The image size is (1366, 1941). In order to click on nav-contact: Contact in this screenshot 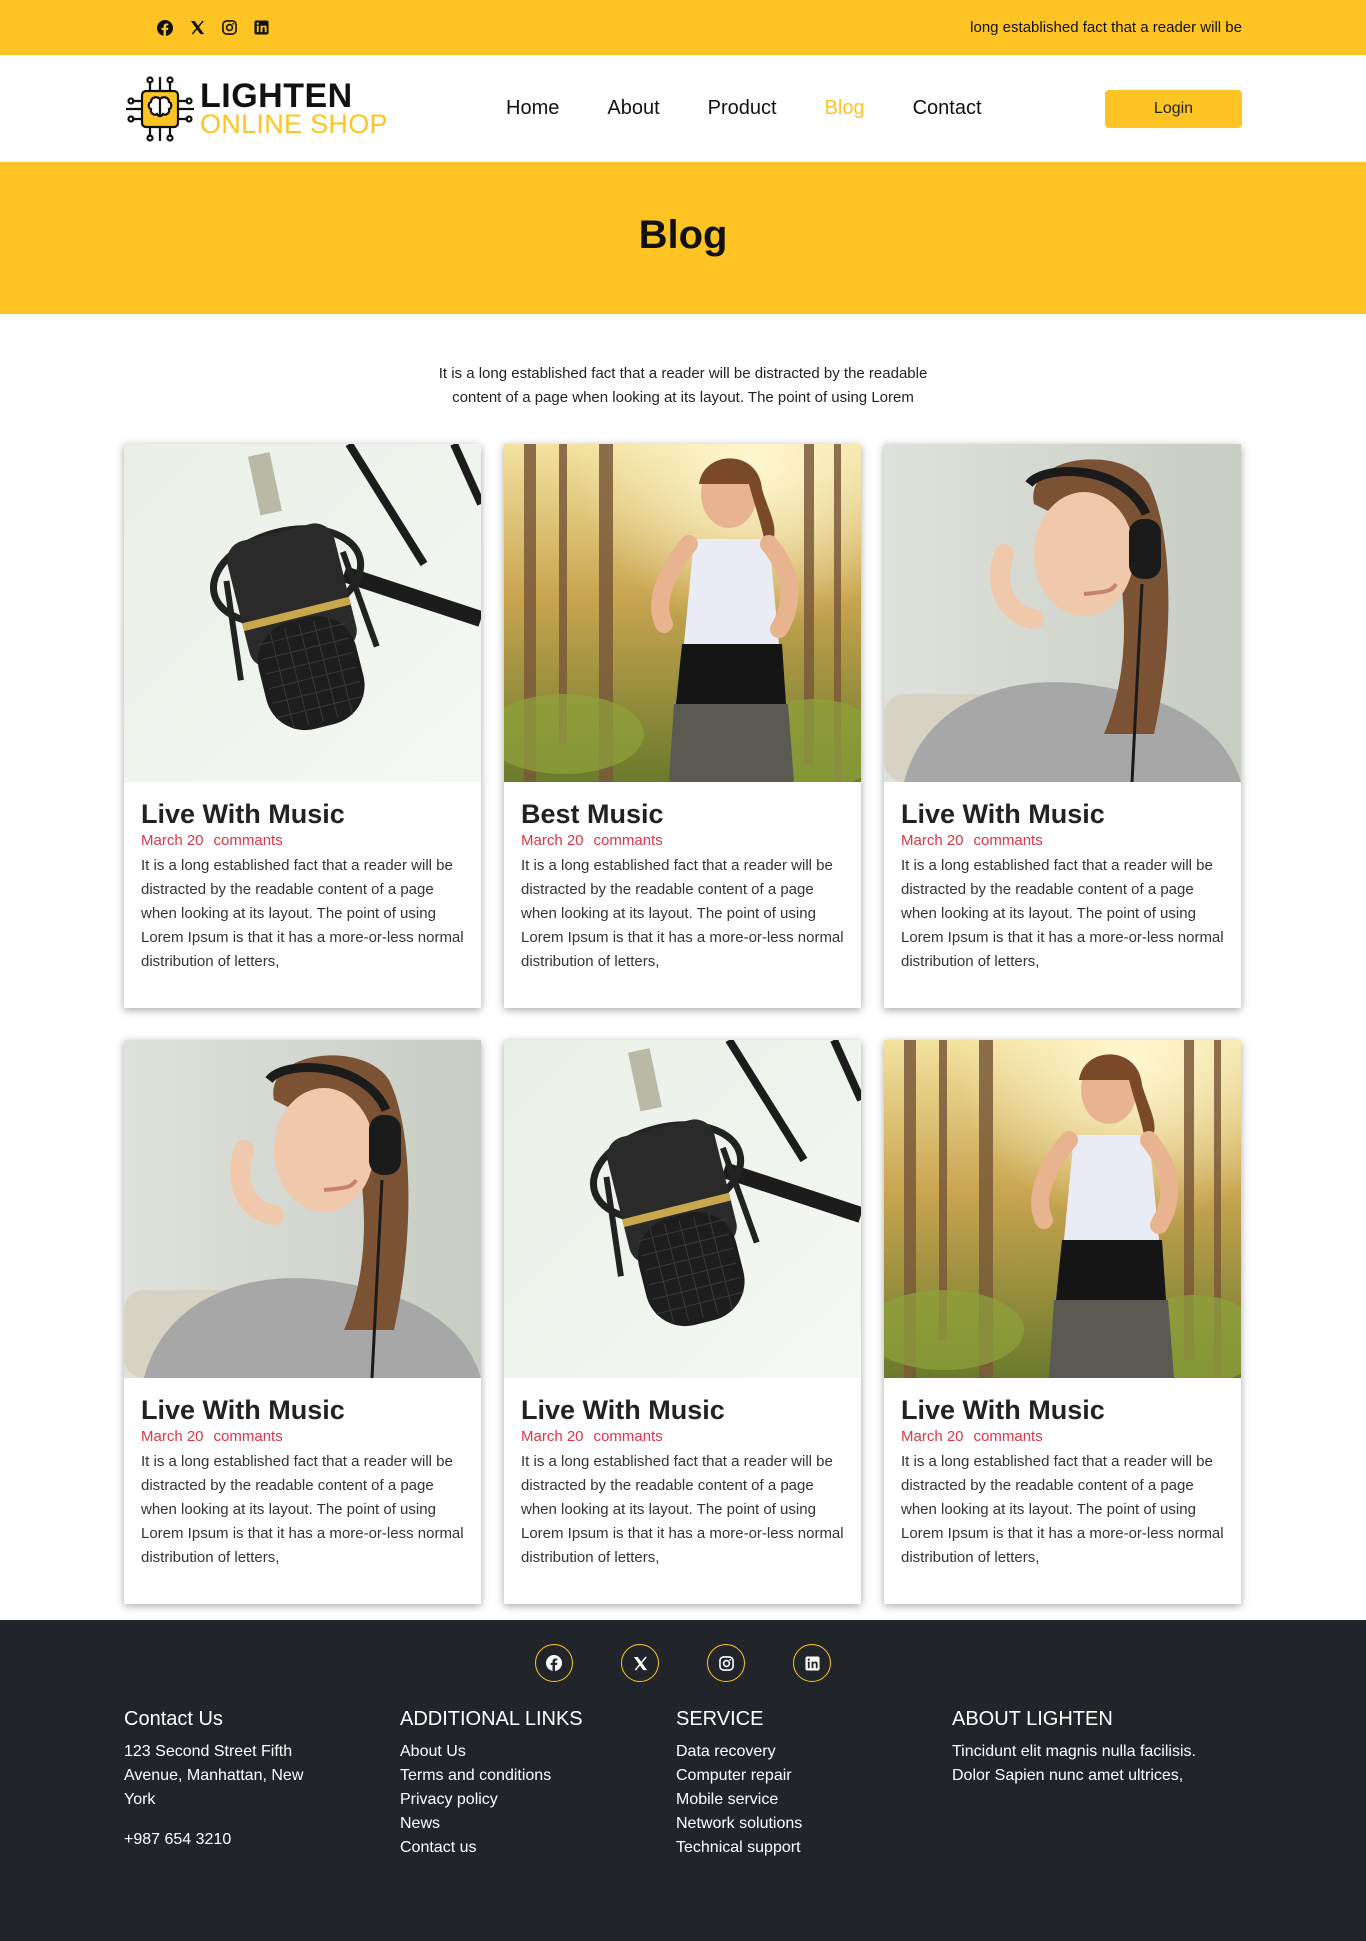, I will do `click(947, 108)`.